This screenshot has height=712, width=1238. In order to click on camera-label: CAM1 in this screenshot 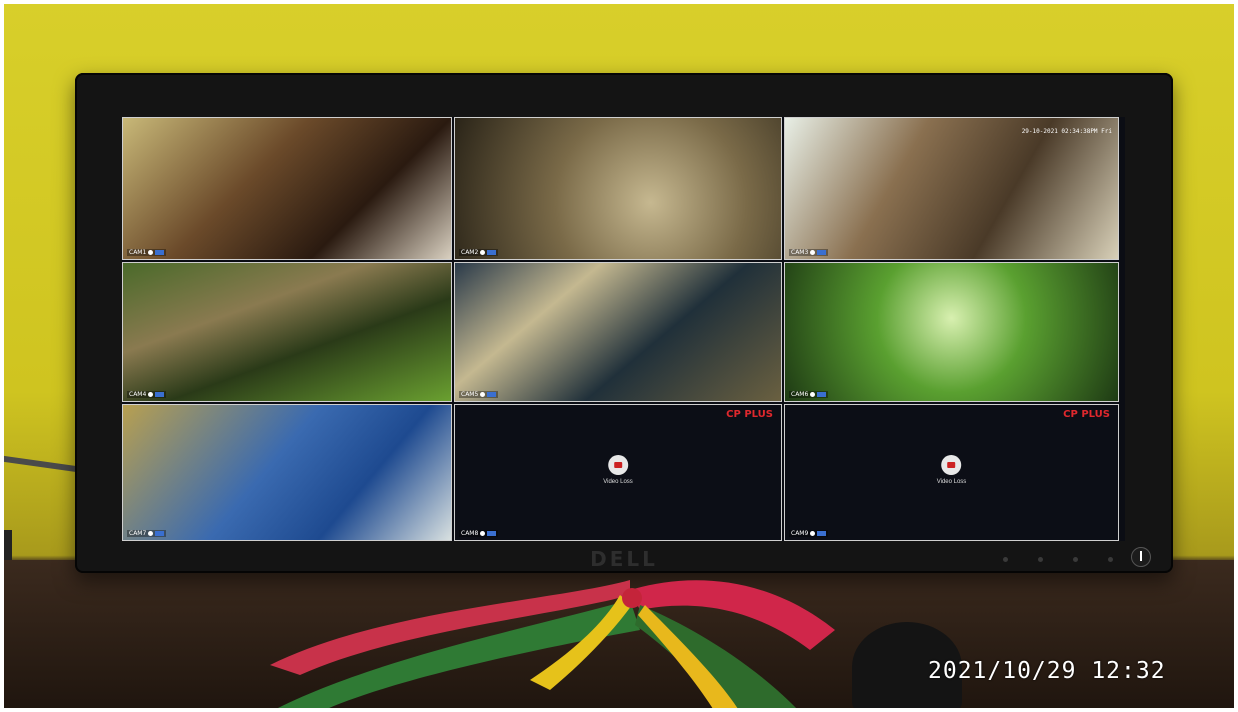, I will do `click(147, 252)`.